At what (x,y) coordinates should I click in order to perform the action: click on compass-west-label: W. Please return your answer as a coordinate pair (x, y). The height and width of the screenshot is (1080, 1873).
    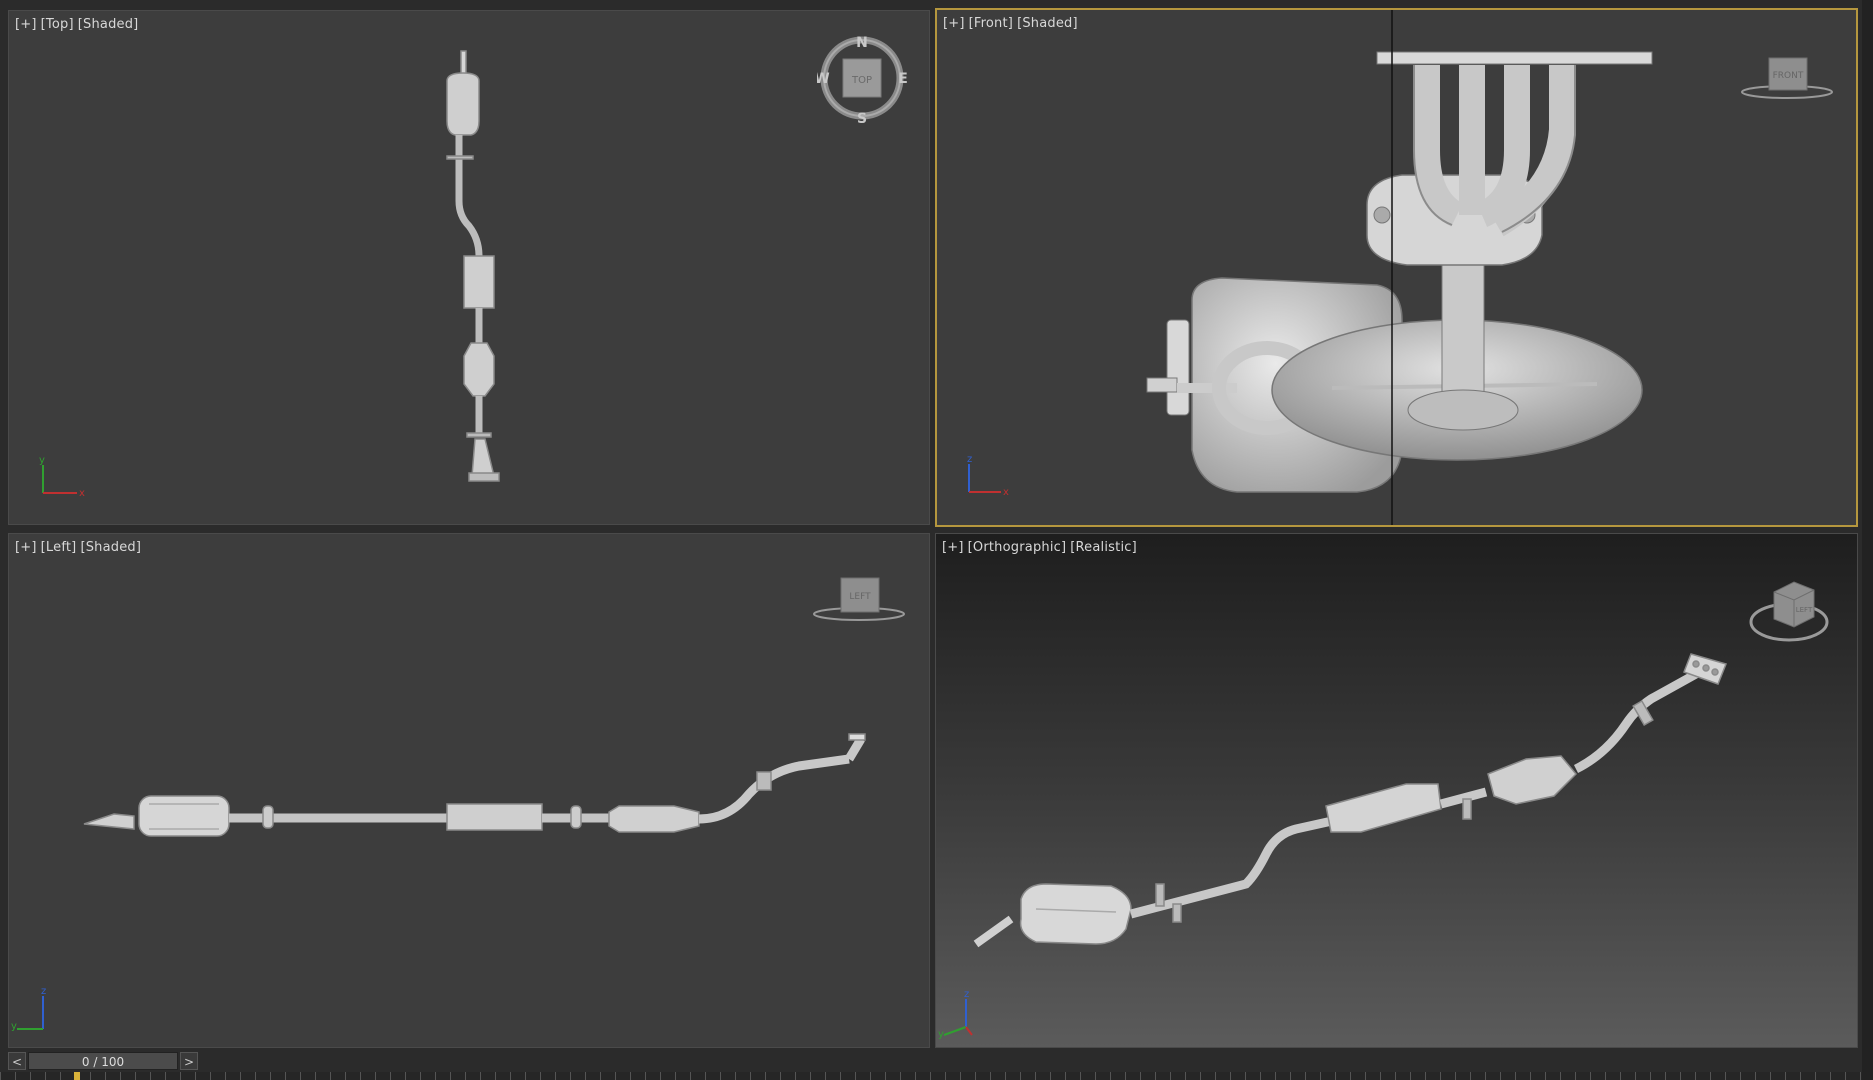
    Looking at the image, I should click on (823, 79).